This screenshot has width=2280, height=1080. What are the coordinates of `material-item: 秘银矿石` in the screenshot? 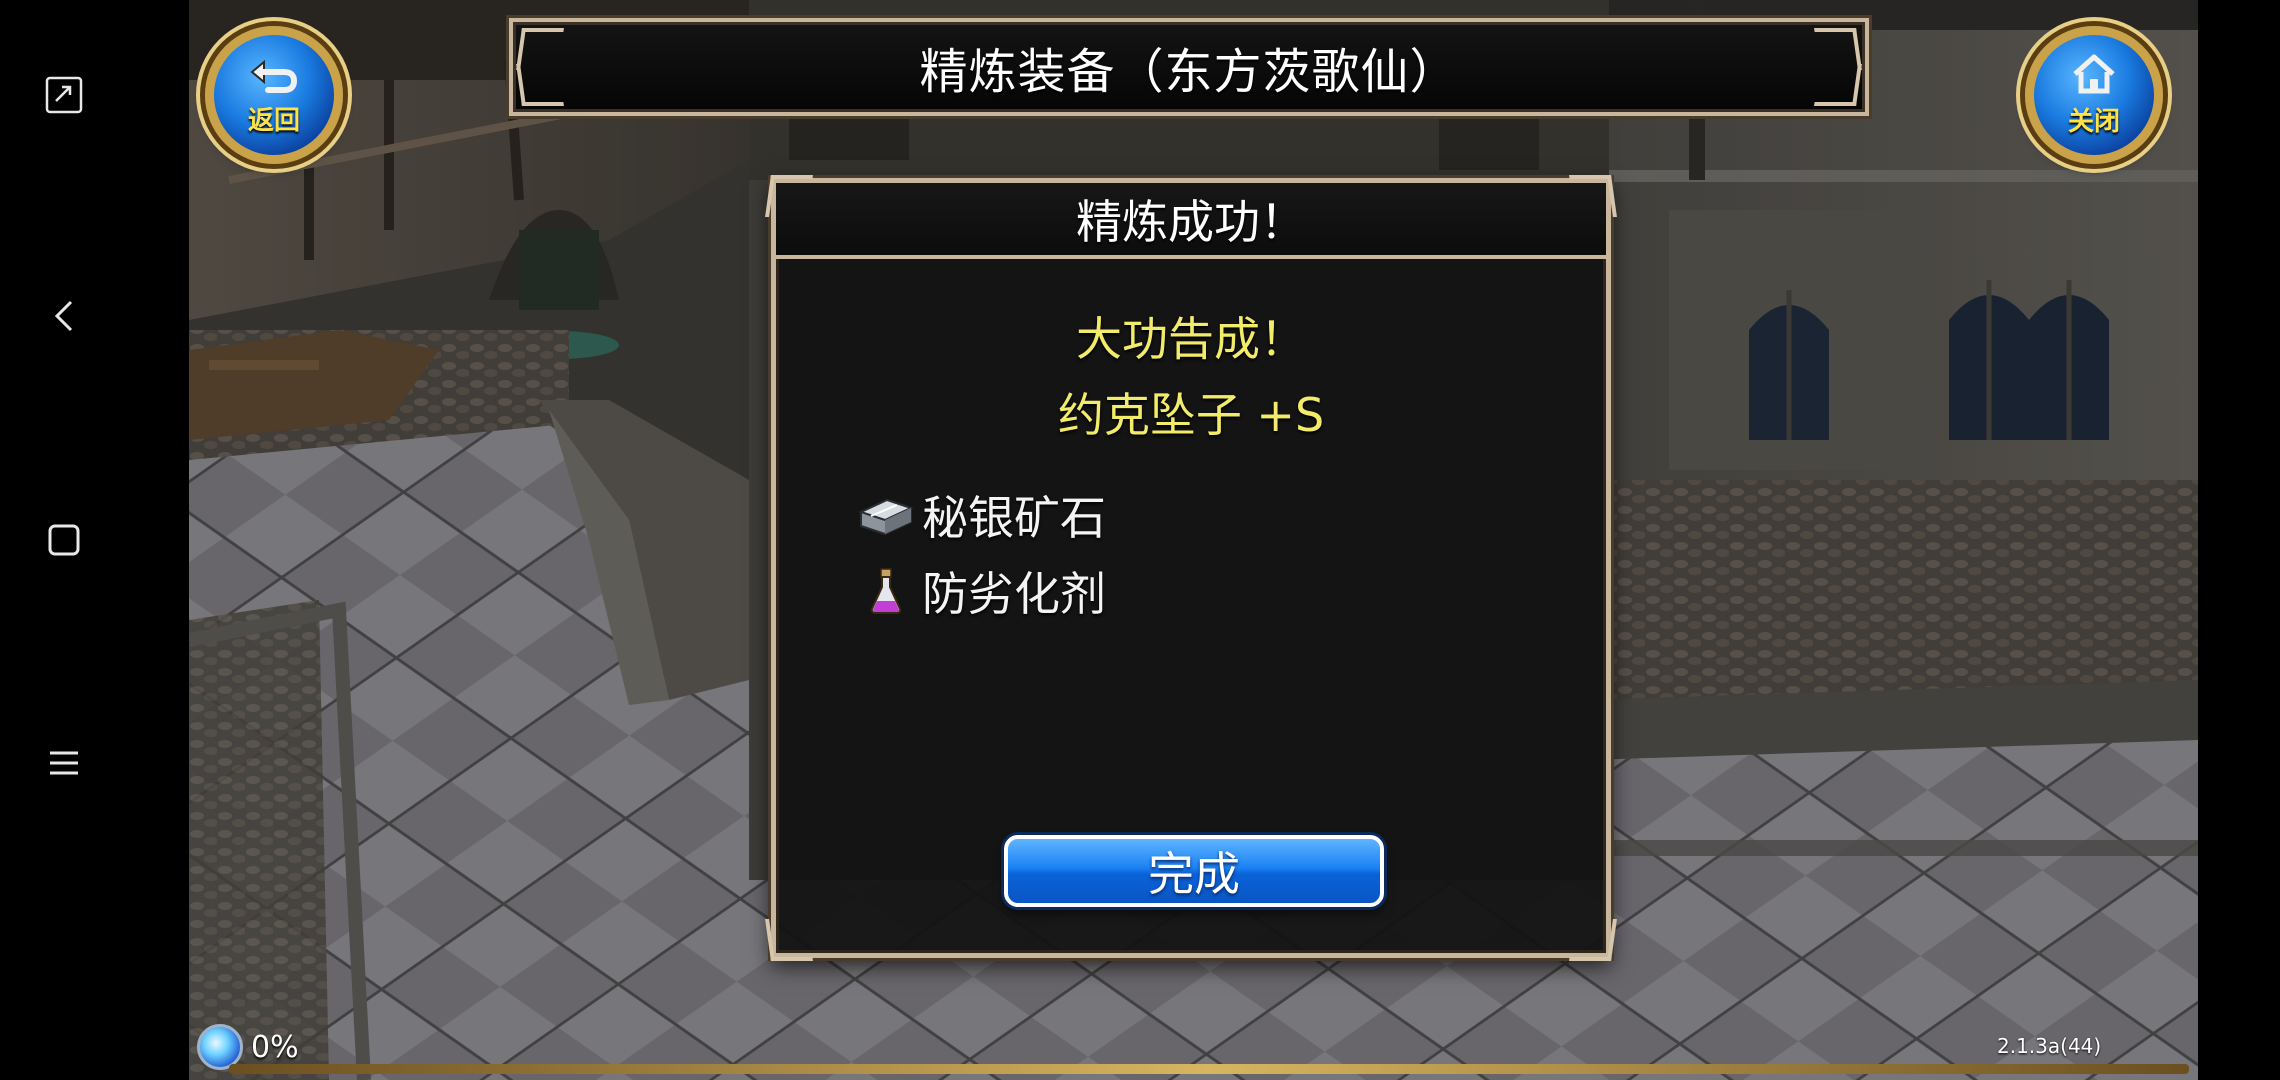 It's located at (981, 515).